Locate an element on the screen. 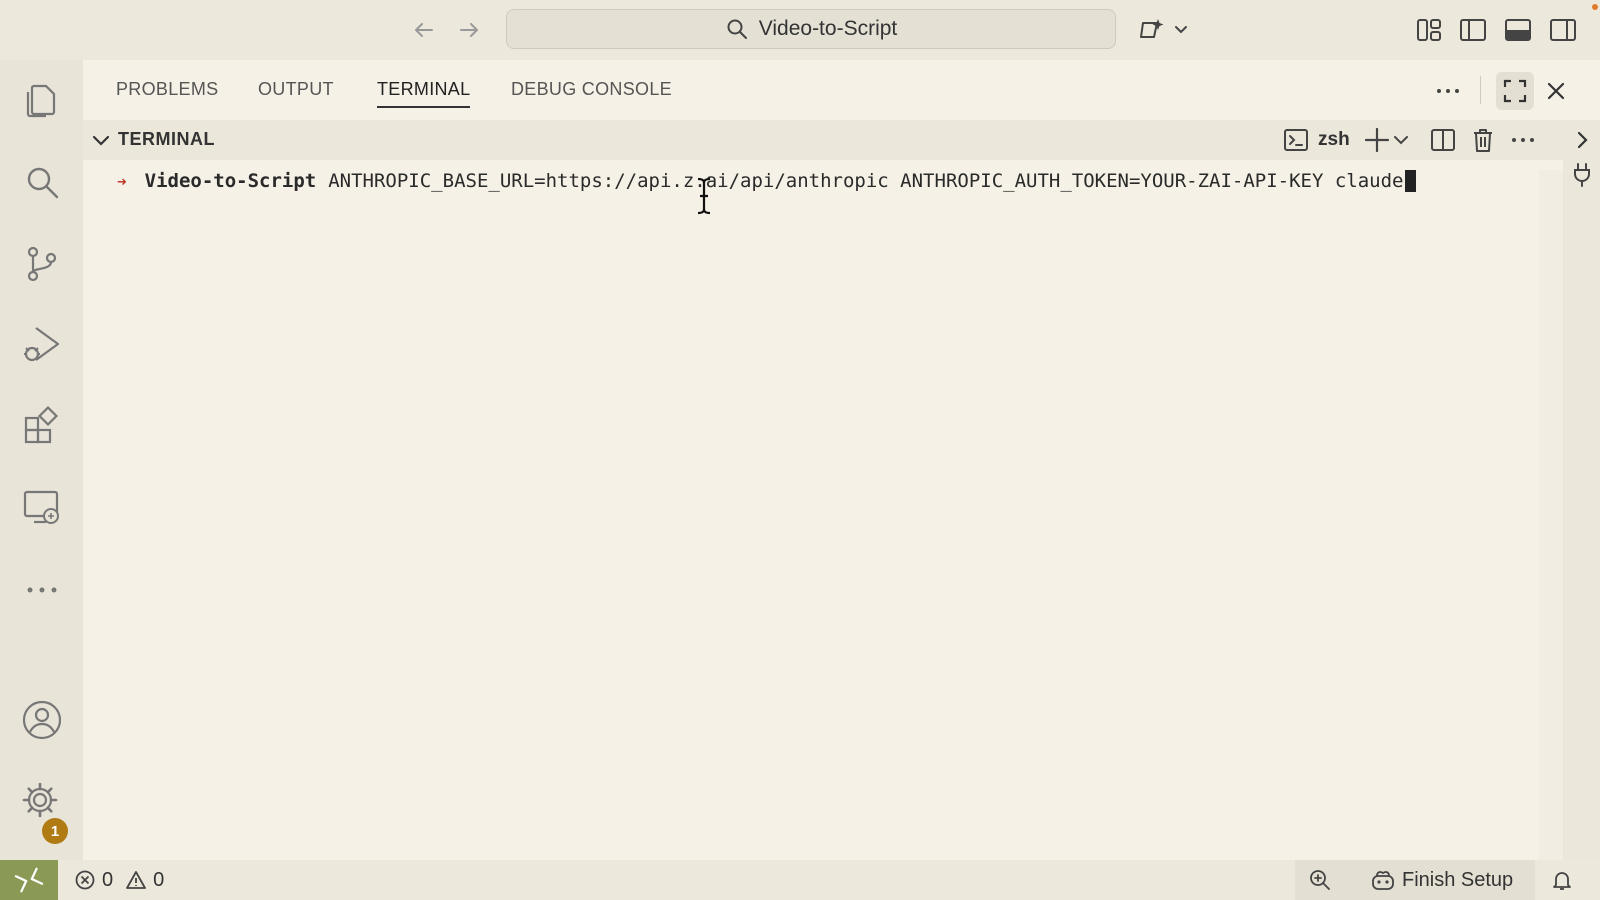  title-bar: Video-to-Script is located at coordinates (800, 30).